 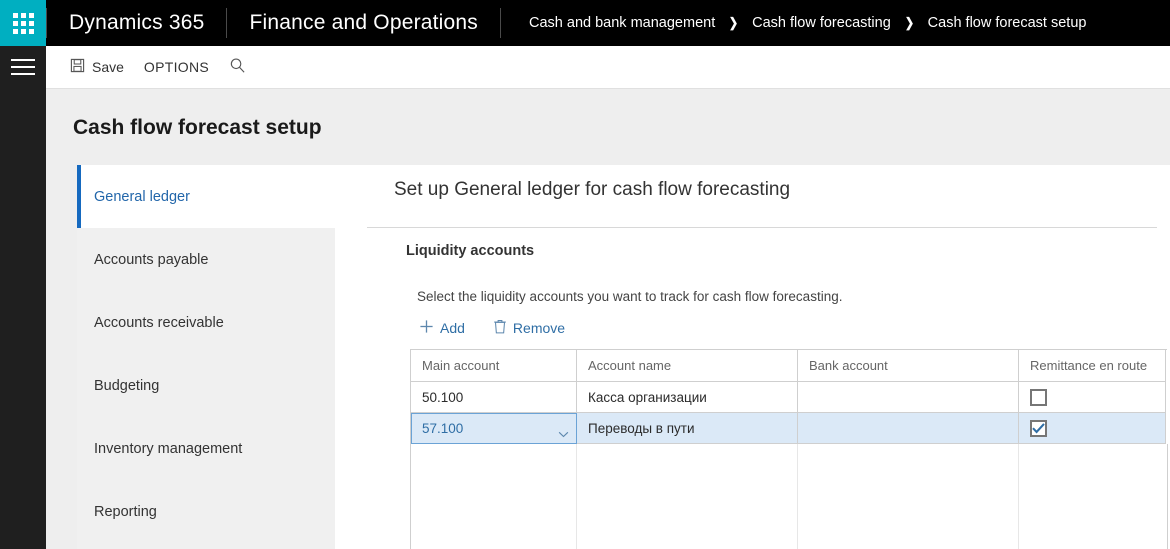 What do you see at coordinates (206, 385) in the screenshot?
I see `sidebar-item-budgeting: Budgeting` at bounding box center [206, 385].